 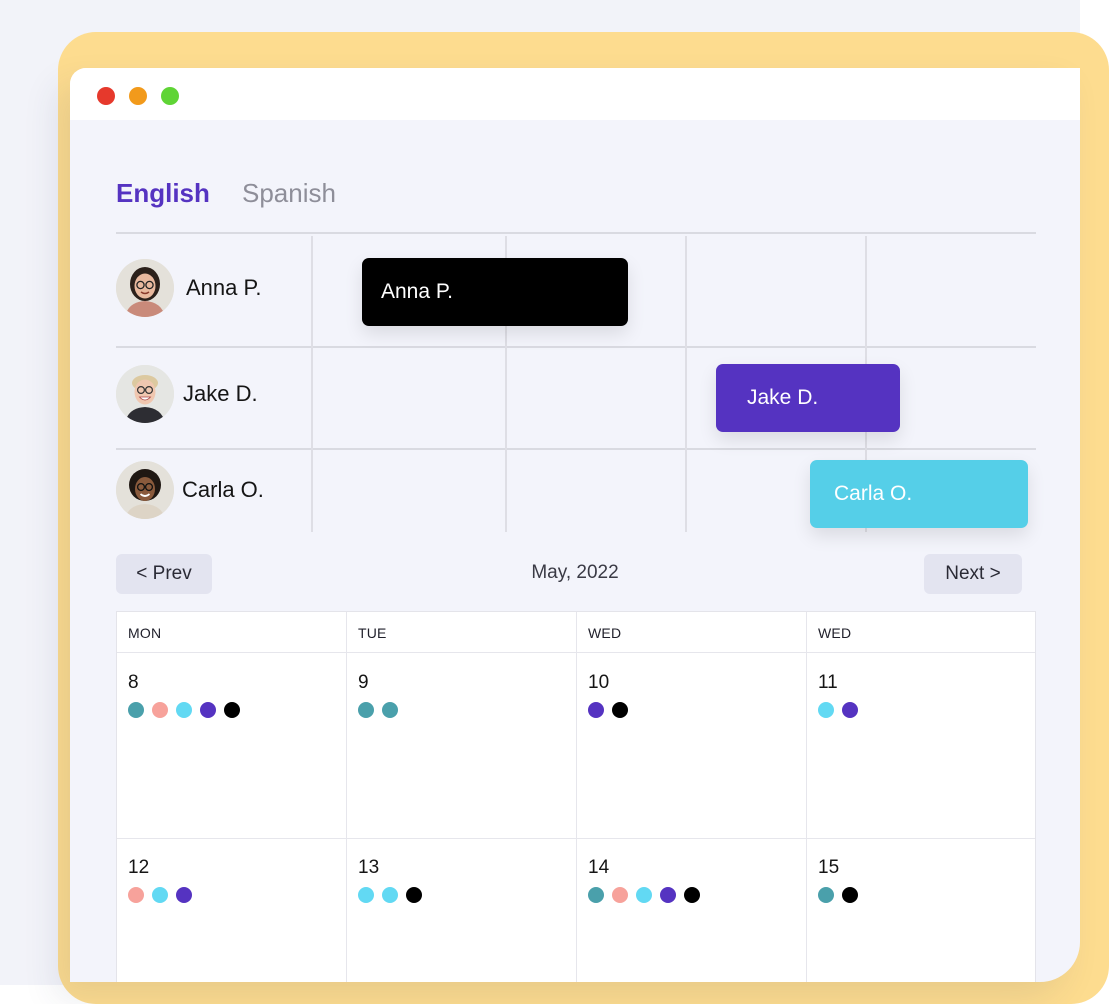 What do you see at coordinates (599, 682) in the screenshot?
I see `day-number: 10` at bounding box center [599, 682].